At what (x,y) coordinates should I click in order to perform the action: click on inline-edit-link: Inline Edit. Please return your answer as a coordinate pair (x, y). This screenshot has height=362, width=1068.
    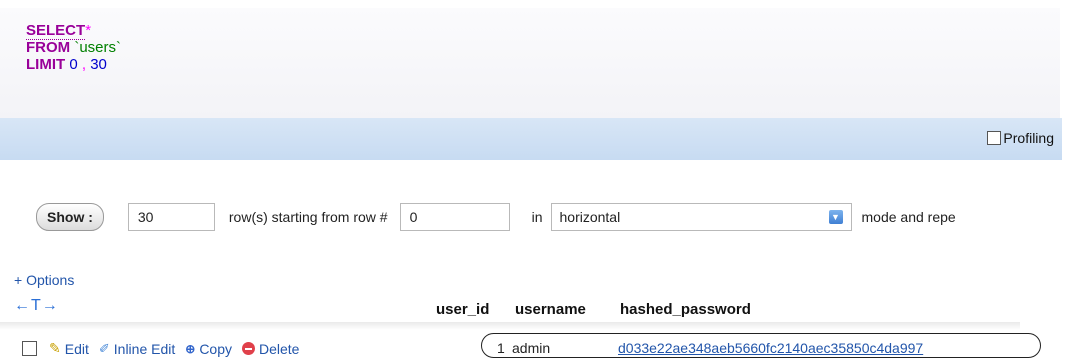
    Looking at the image, I should click on (144, 349).